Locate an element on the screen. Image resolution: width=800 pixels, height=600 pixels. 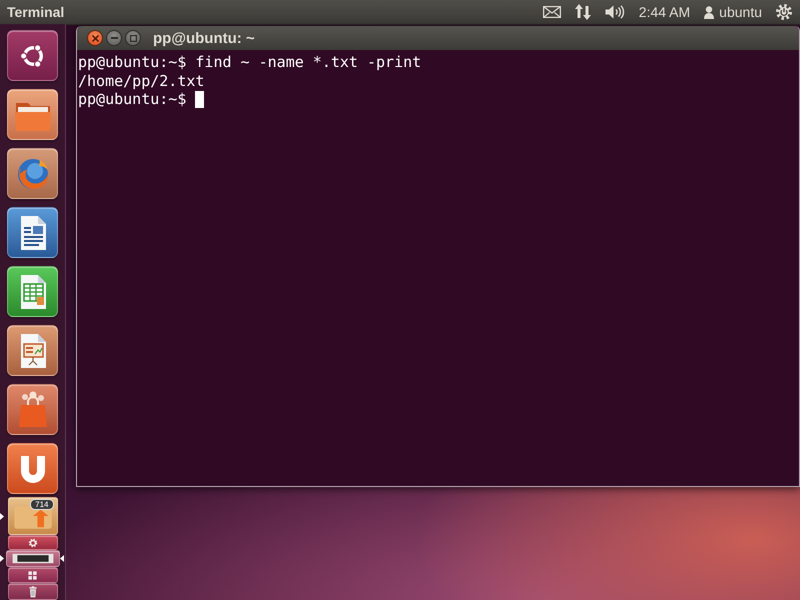
grid-icon is located at coordinates (32, 575).